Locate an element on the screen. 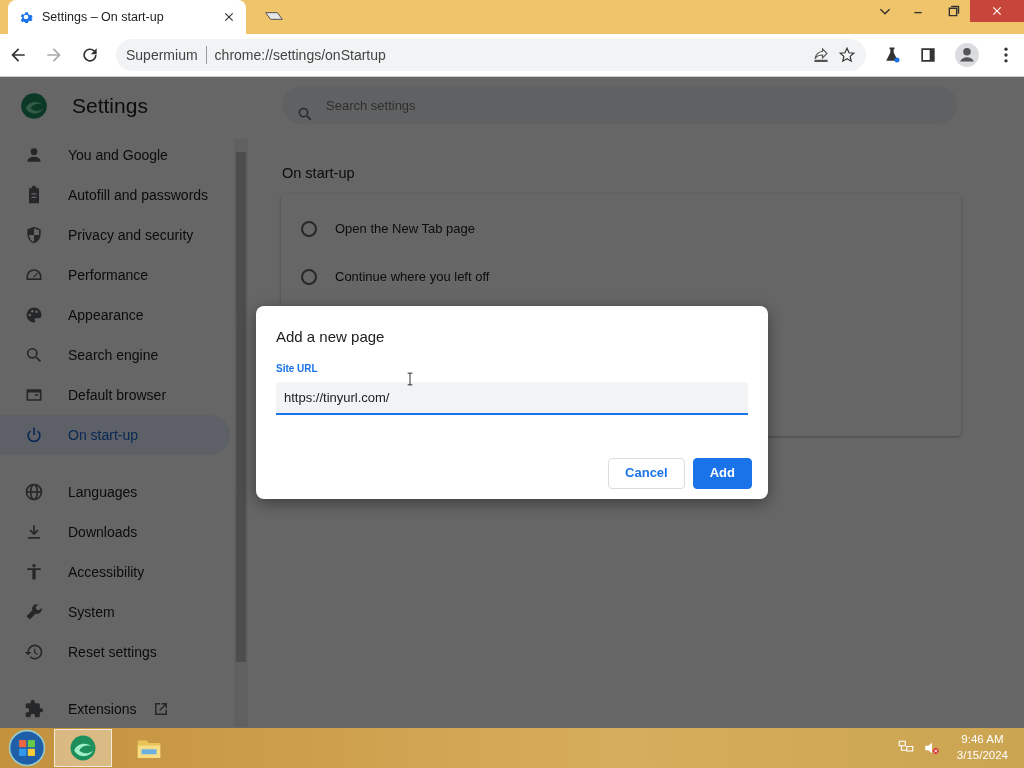  accessibility-icon is located at coordinates (34, 572).